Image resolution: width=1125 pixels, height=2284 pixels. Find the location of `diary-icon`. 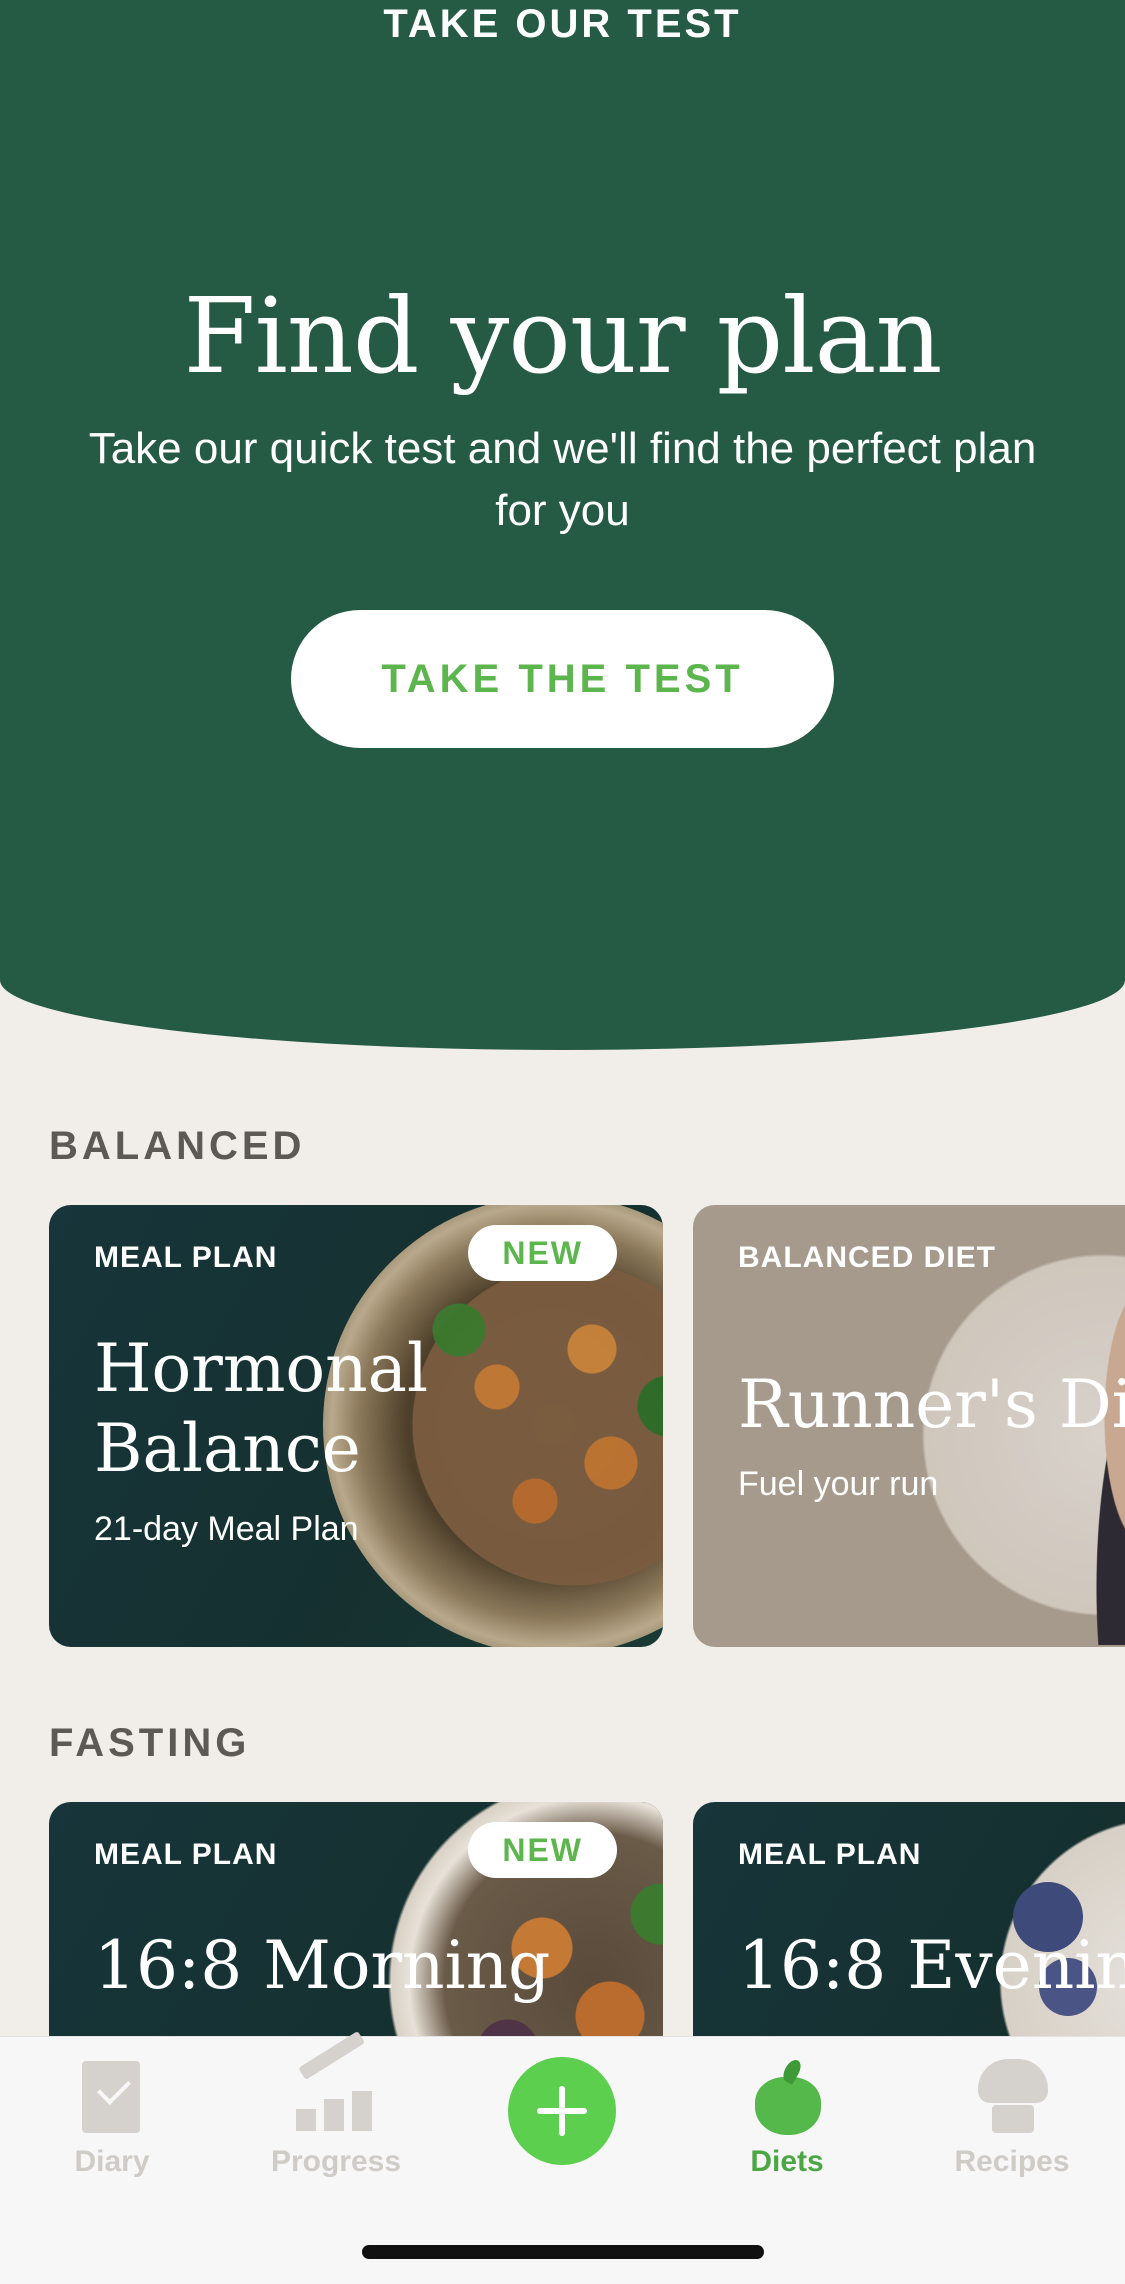

diary-icon is located at coordinates (112, 2097).